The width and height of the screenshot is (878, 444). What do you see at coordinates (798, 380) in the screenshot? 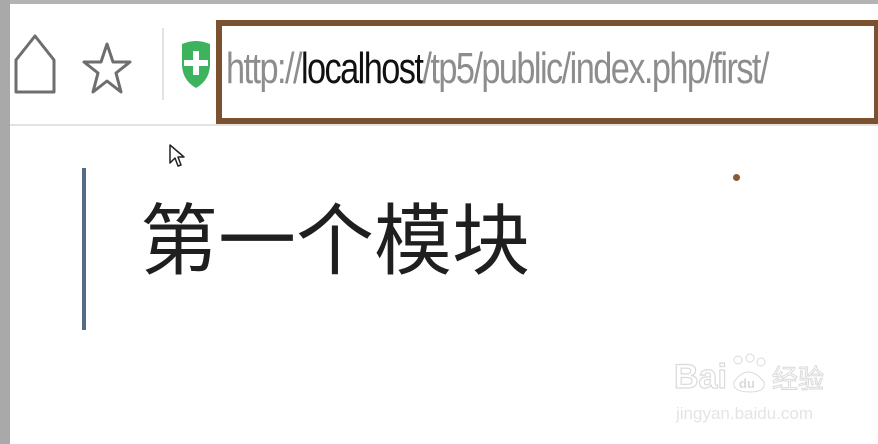
I see `svg-text: 经验` at bounding box center [798, 380].